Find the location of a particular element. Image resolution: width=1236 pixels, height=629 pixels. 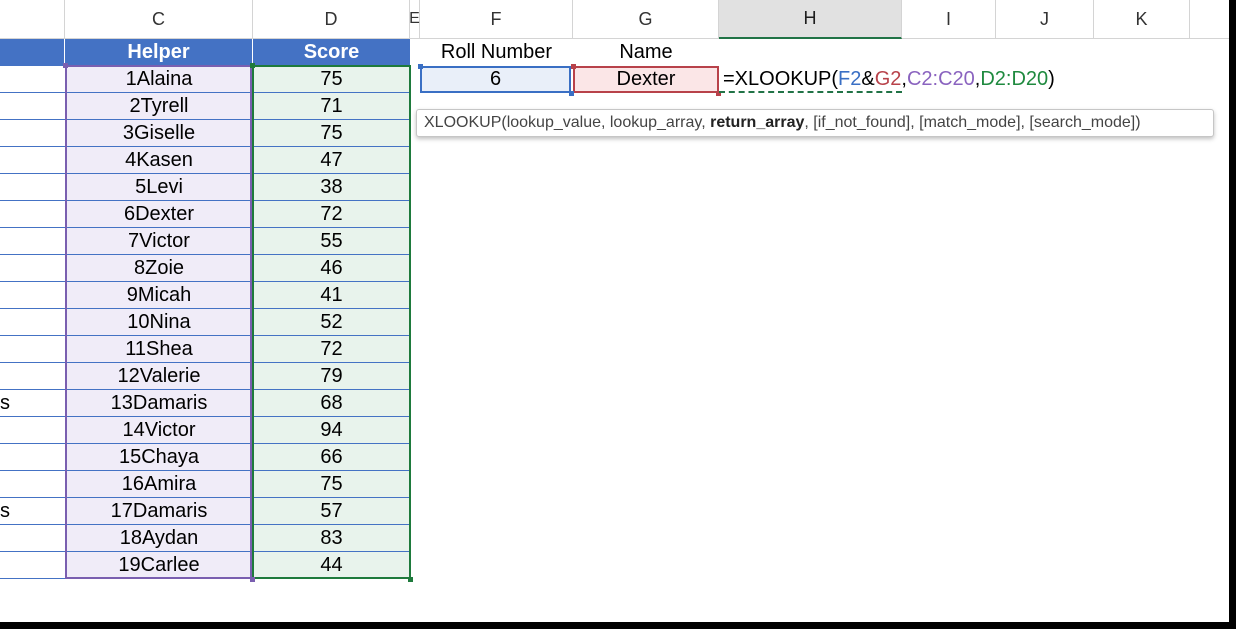

score-cell: 83 is located at coordinates (331, 538).